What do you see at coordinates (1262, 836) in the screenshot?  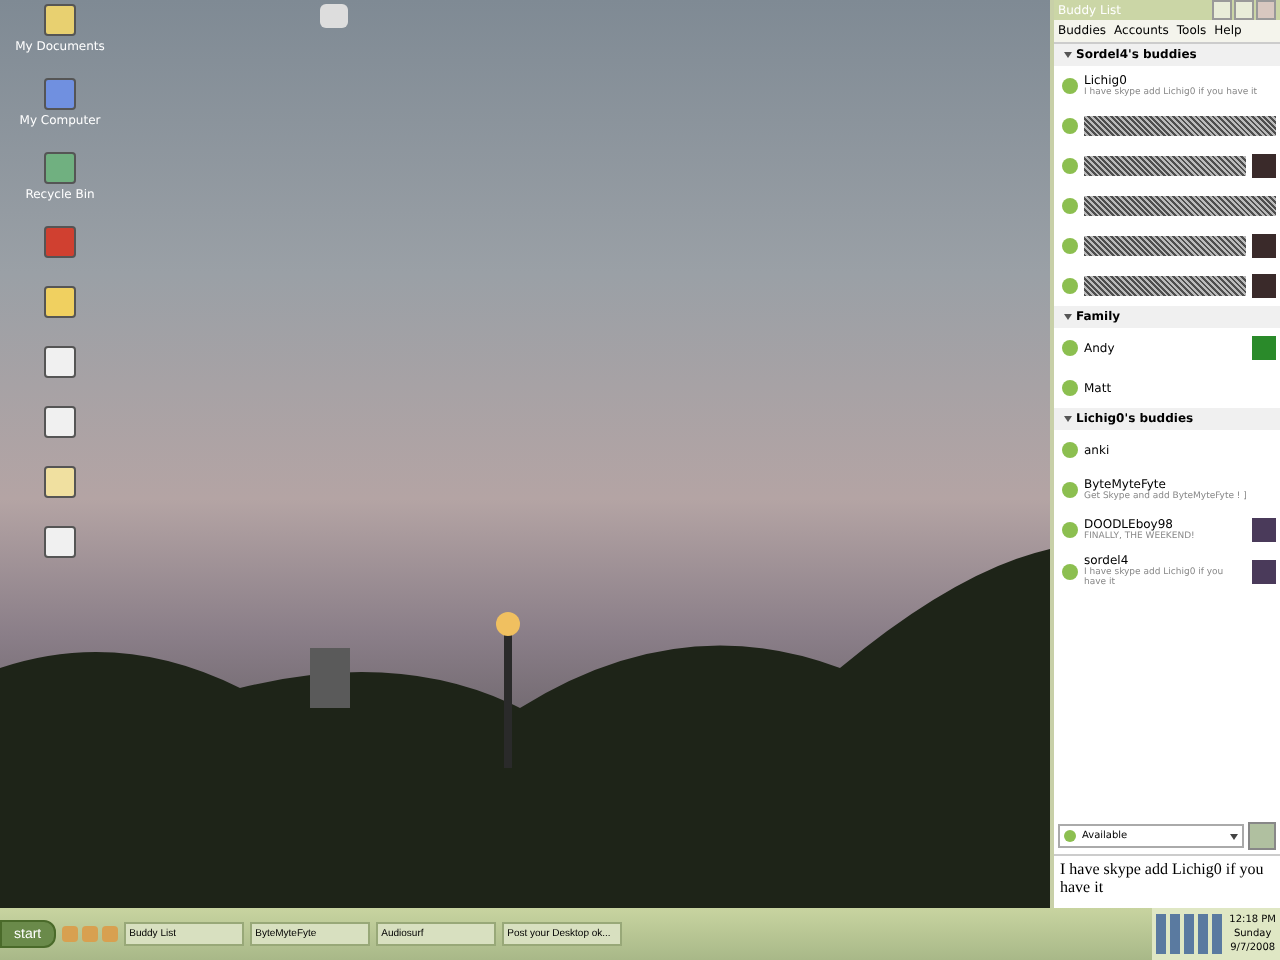 I see `buddy-icon-button` at bounding box center [1262, 836].